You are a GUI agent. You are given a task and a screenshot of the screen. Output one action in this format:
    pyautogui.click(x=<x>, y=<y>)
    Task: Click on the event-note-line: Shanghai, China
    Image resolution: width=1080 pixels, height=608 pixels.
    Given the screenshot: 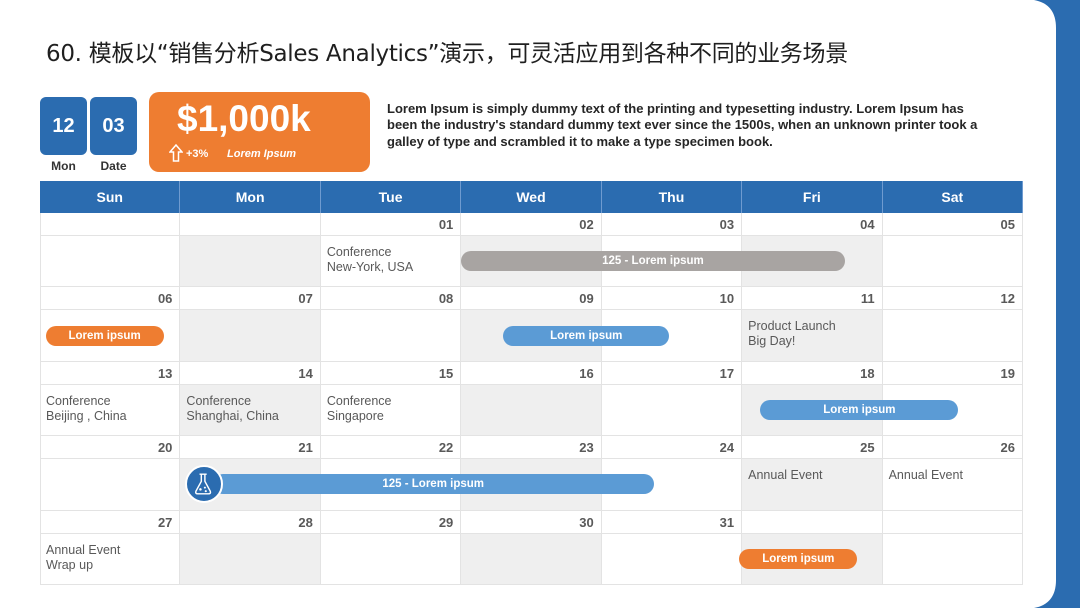 What is the action you would take?
    pyautogui.click(x=232, y=415)
    